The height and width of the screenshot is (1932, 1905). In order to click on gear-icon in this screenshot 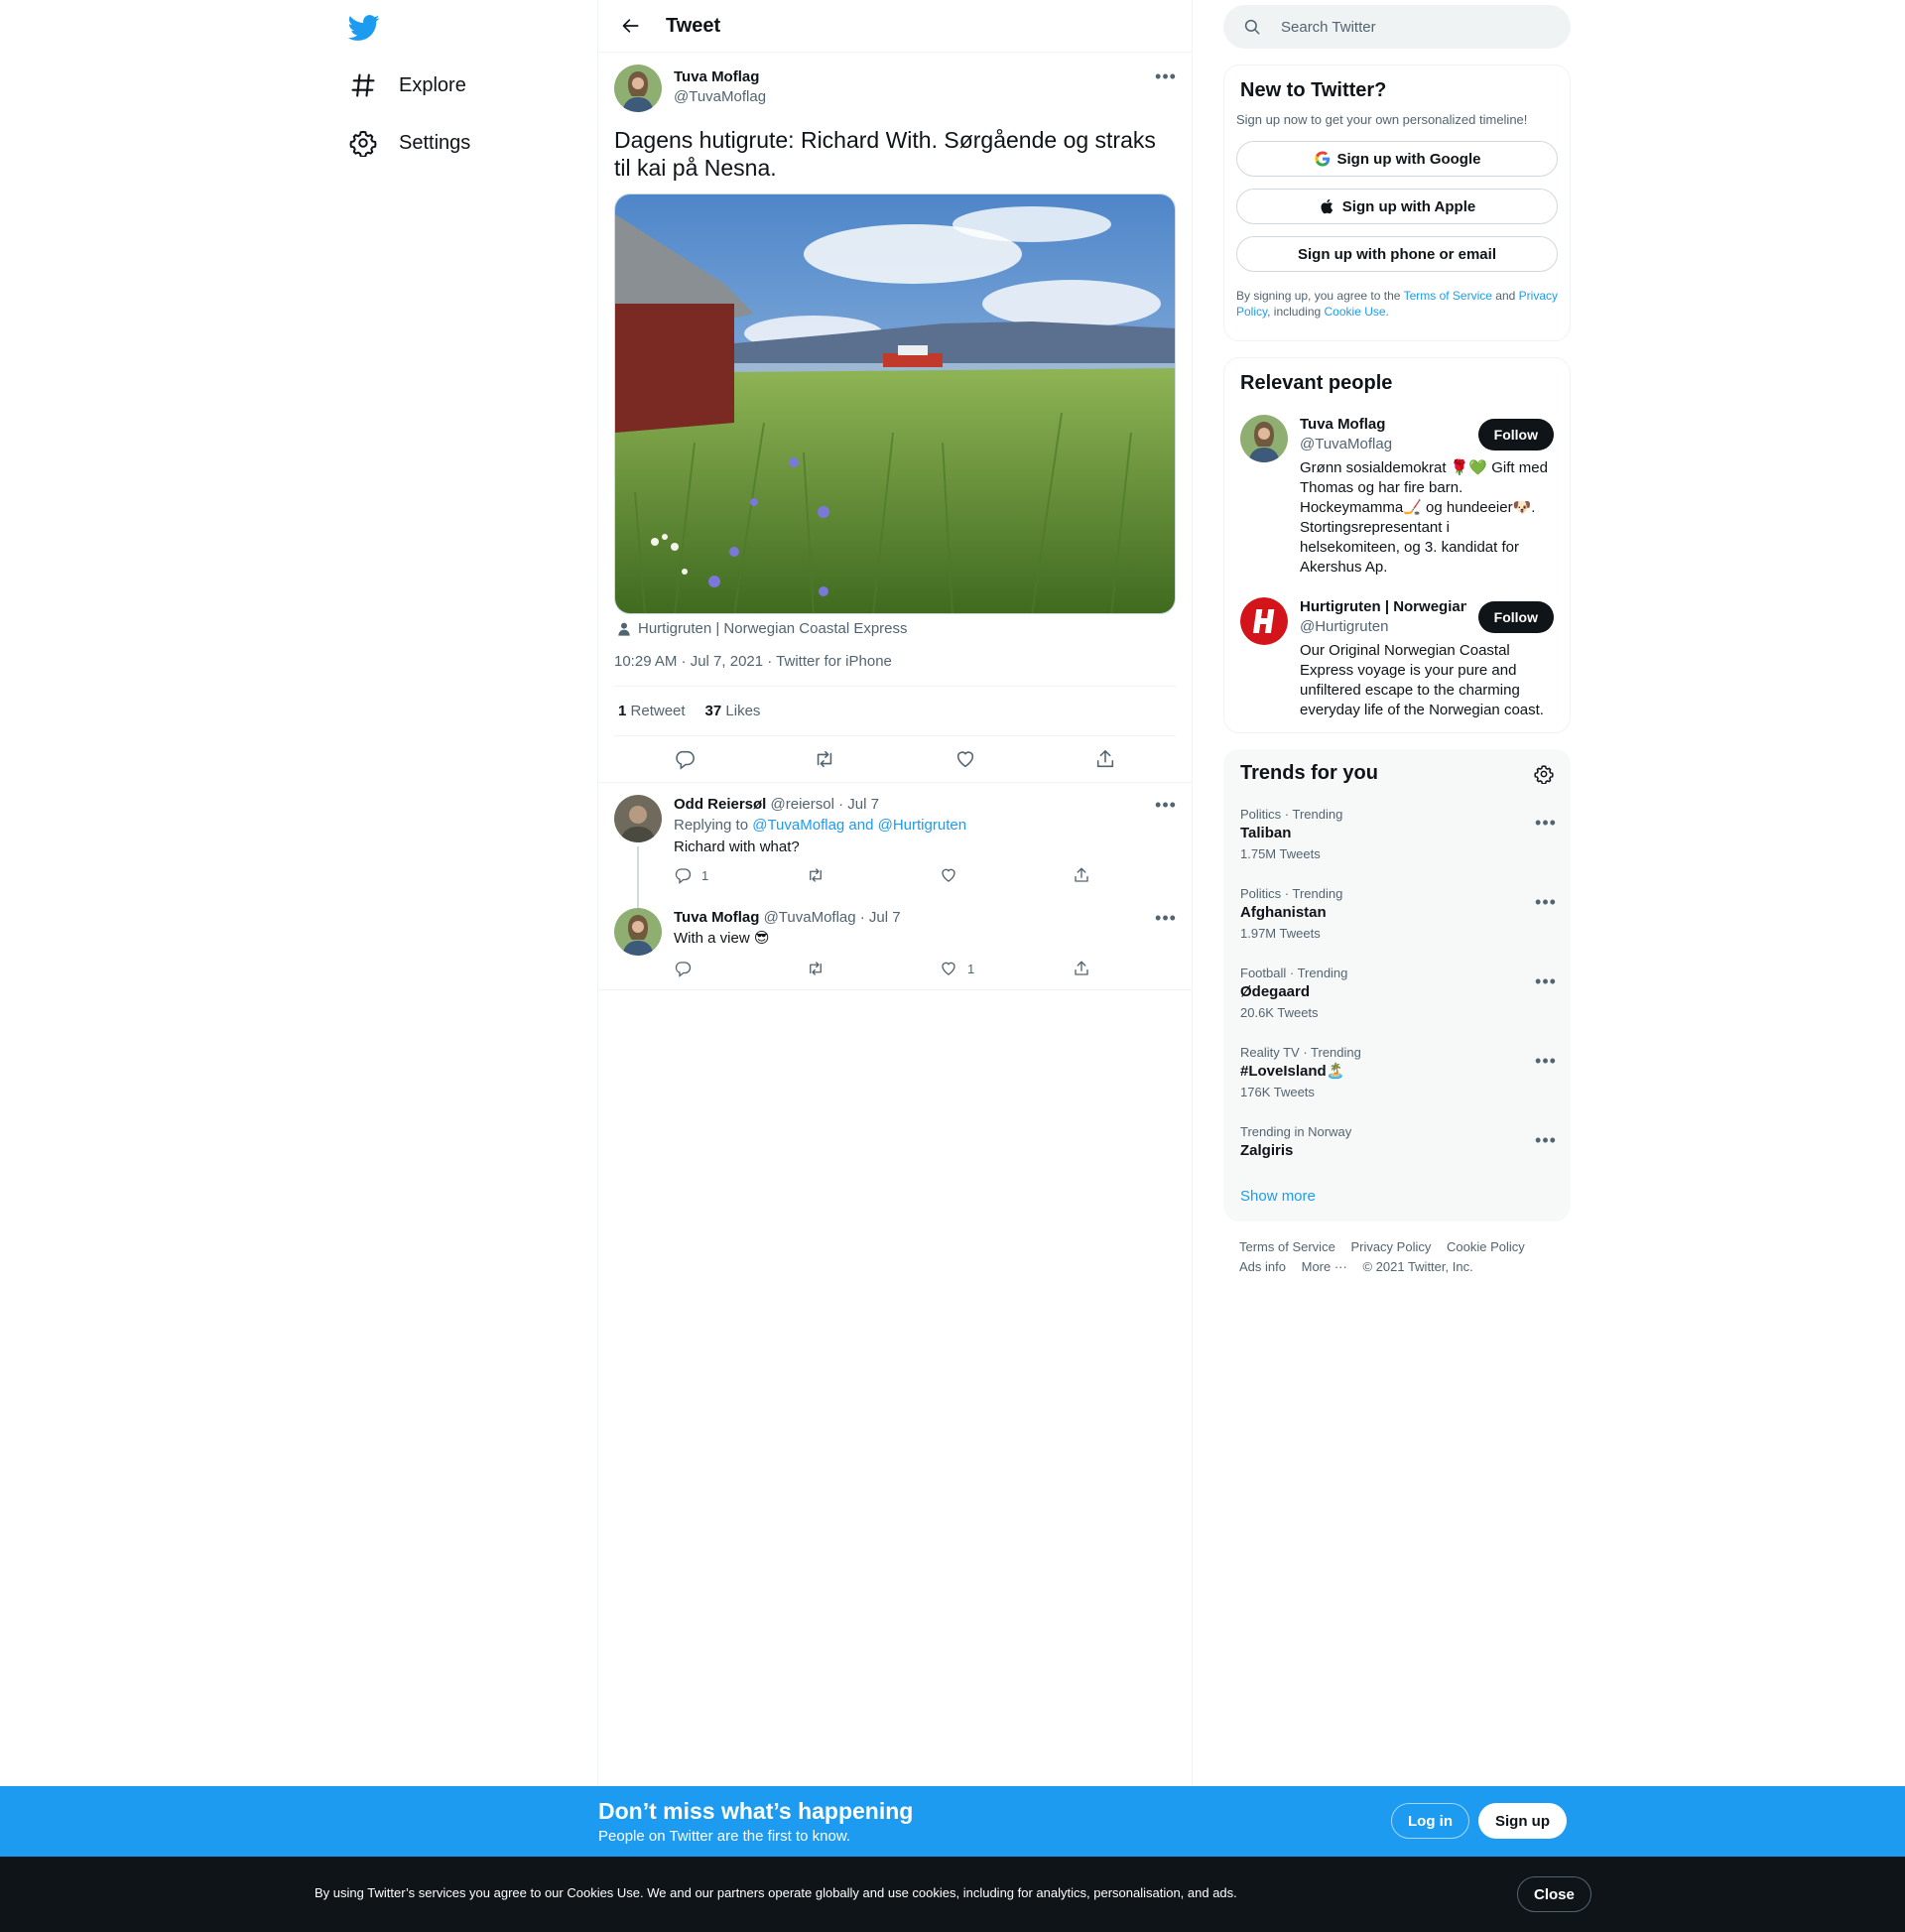, I will do `click(363, 144)`.